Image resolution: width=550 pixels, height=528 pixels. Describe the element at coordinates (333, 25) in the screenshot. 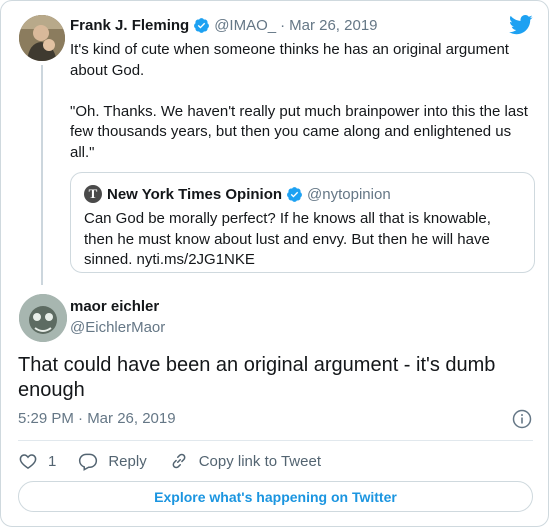

I see `parent-tweet-date: Mar 26, 2019` at that location.